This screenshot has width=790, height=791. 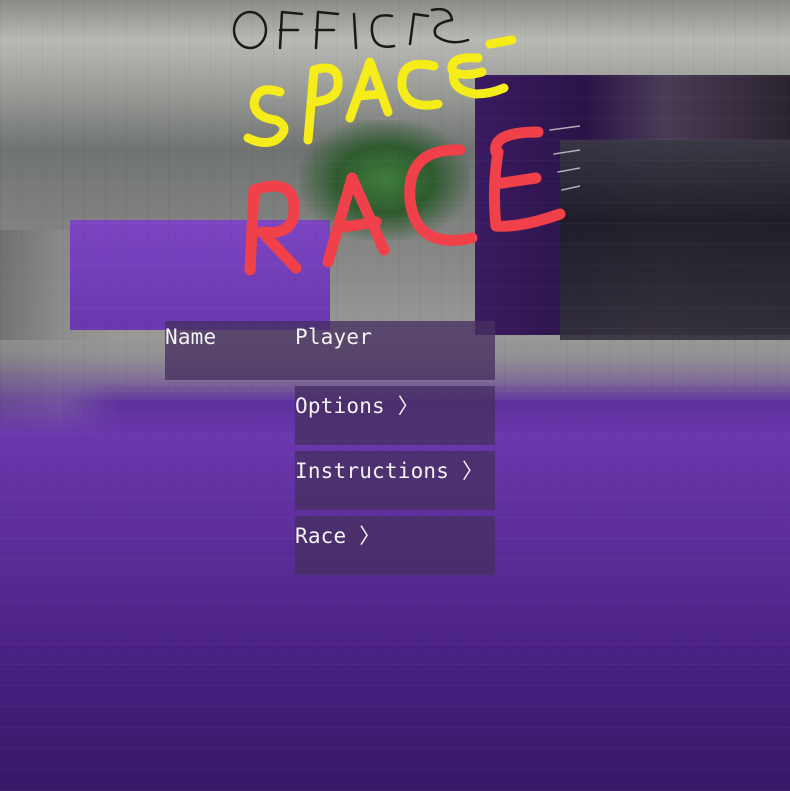 I want to click on name-row: Name Player, so click(x=330, y=350).